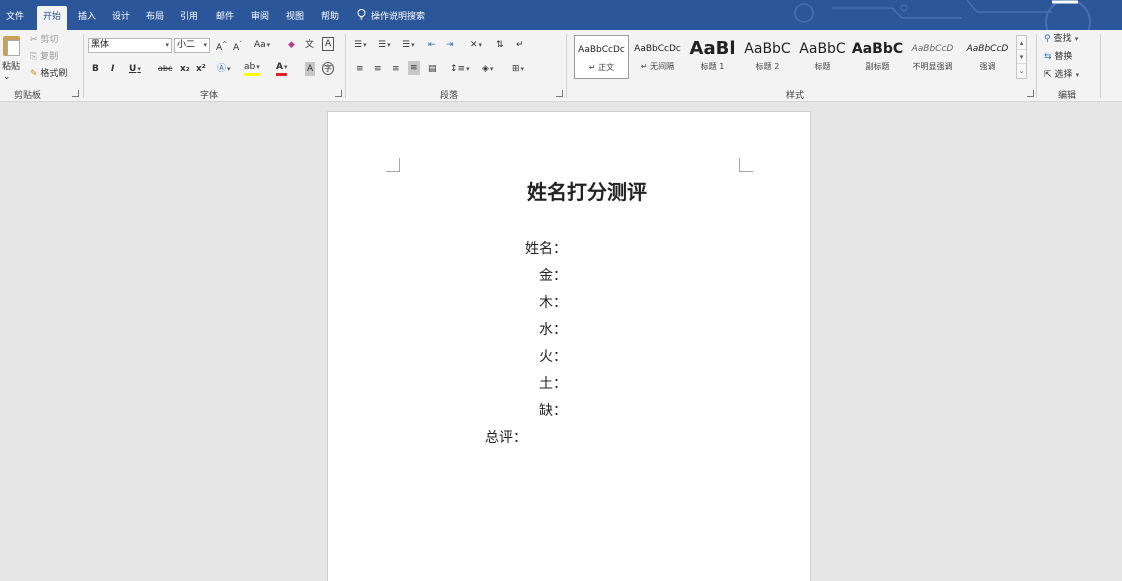 This screenshot has height=581, width=1122. I want to click on tab-review: 审阅, so click(260, 15).